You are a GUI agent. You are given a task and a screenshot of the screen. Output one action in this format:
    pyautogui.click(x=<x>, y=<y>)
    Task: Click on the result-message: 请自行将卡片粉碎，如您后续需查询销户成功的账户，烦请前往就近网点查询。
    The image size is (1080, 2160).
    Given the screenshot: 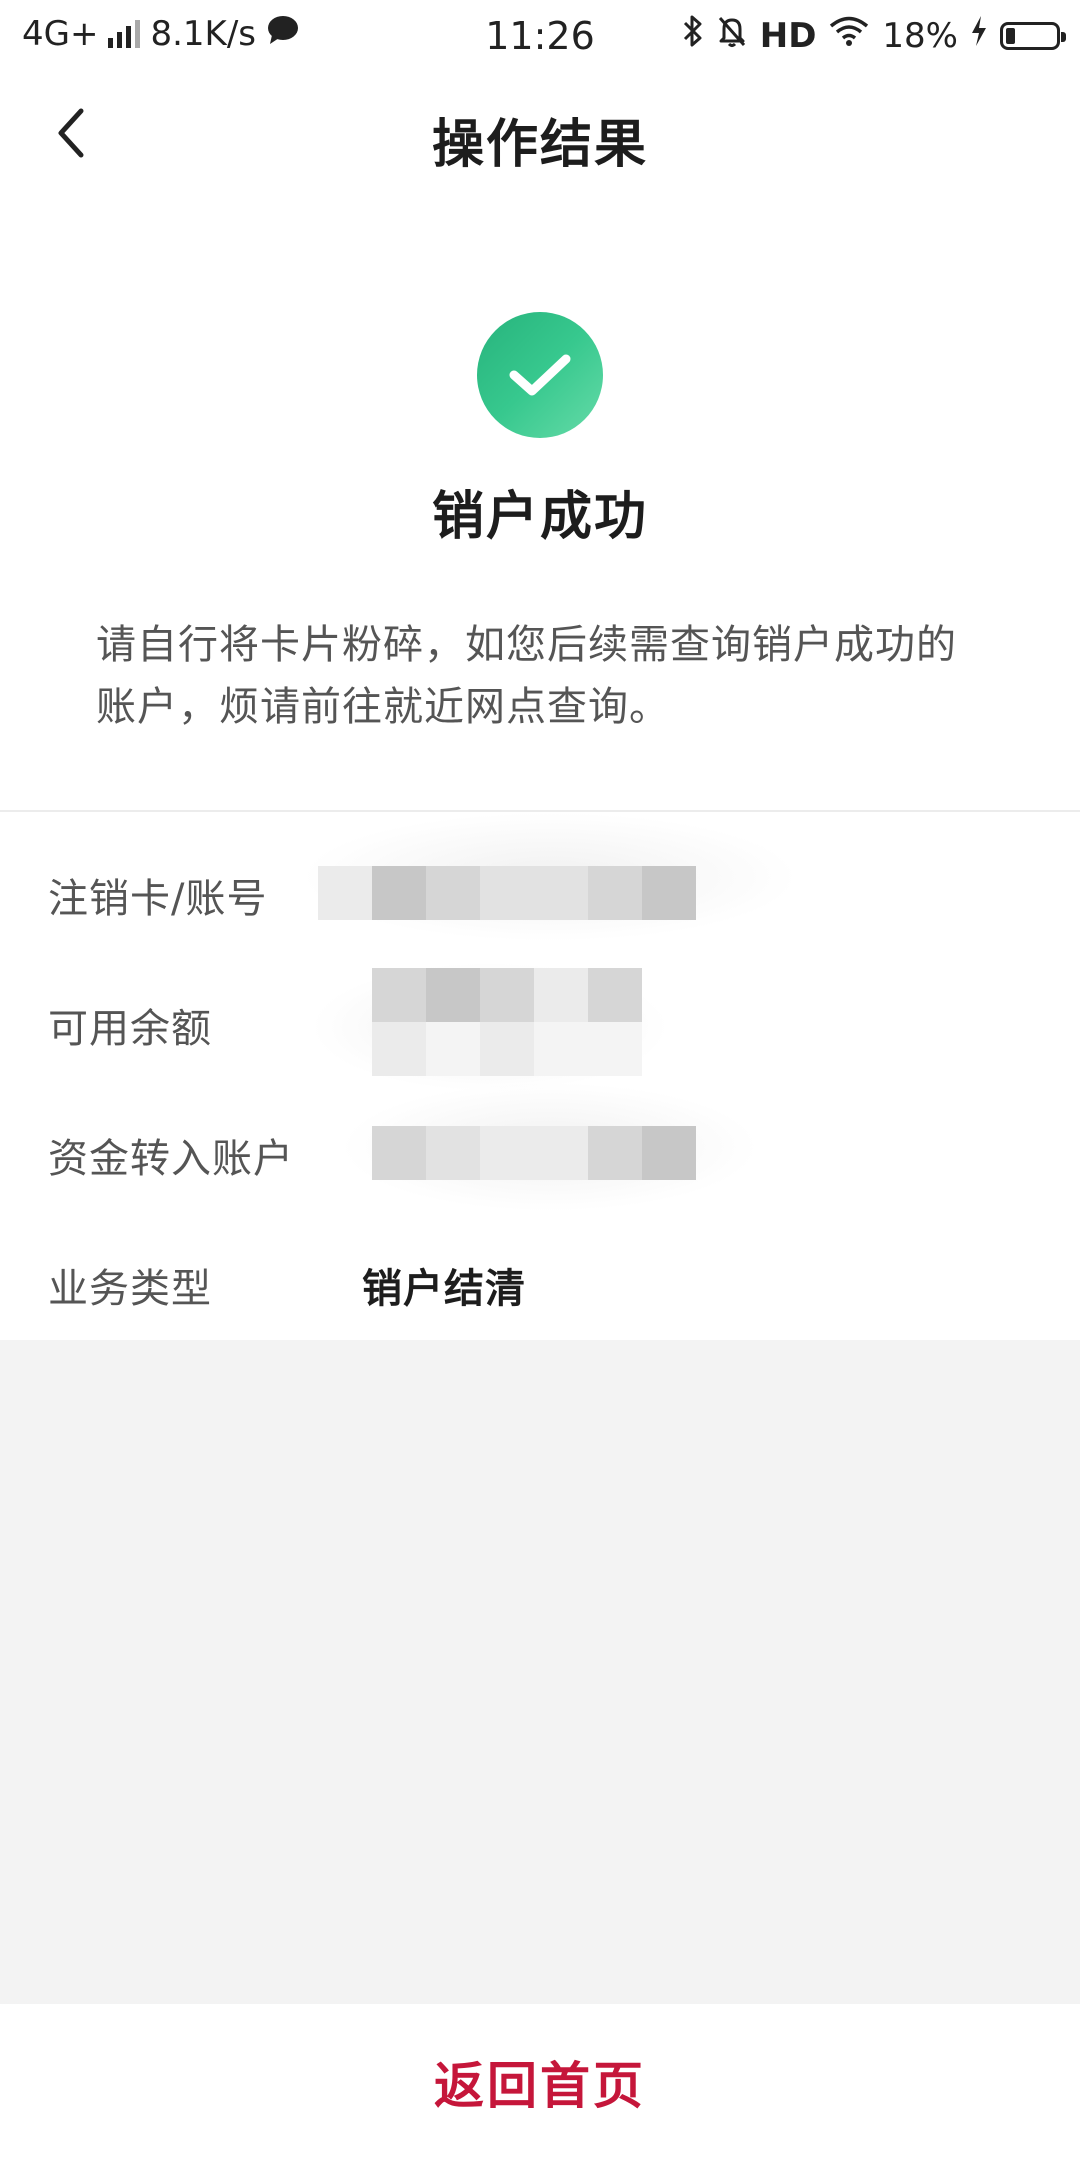 What is the action you would take?
    pyautogui.click(x=526, y=676)
    